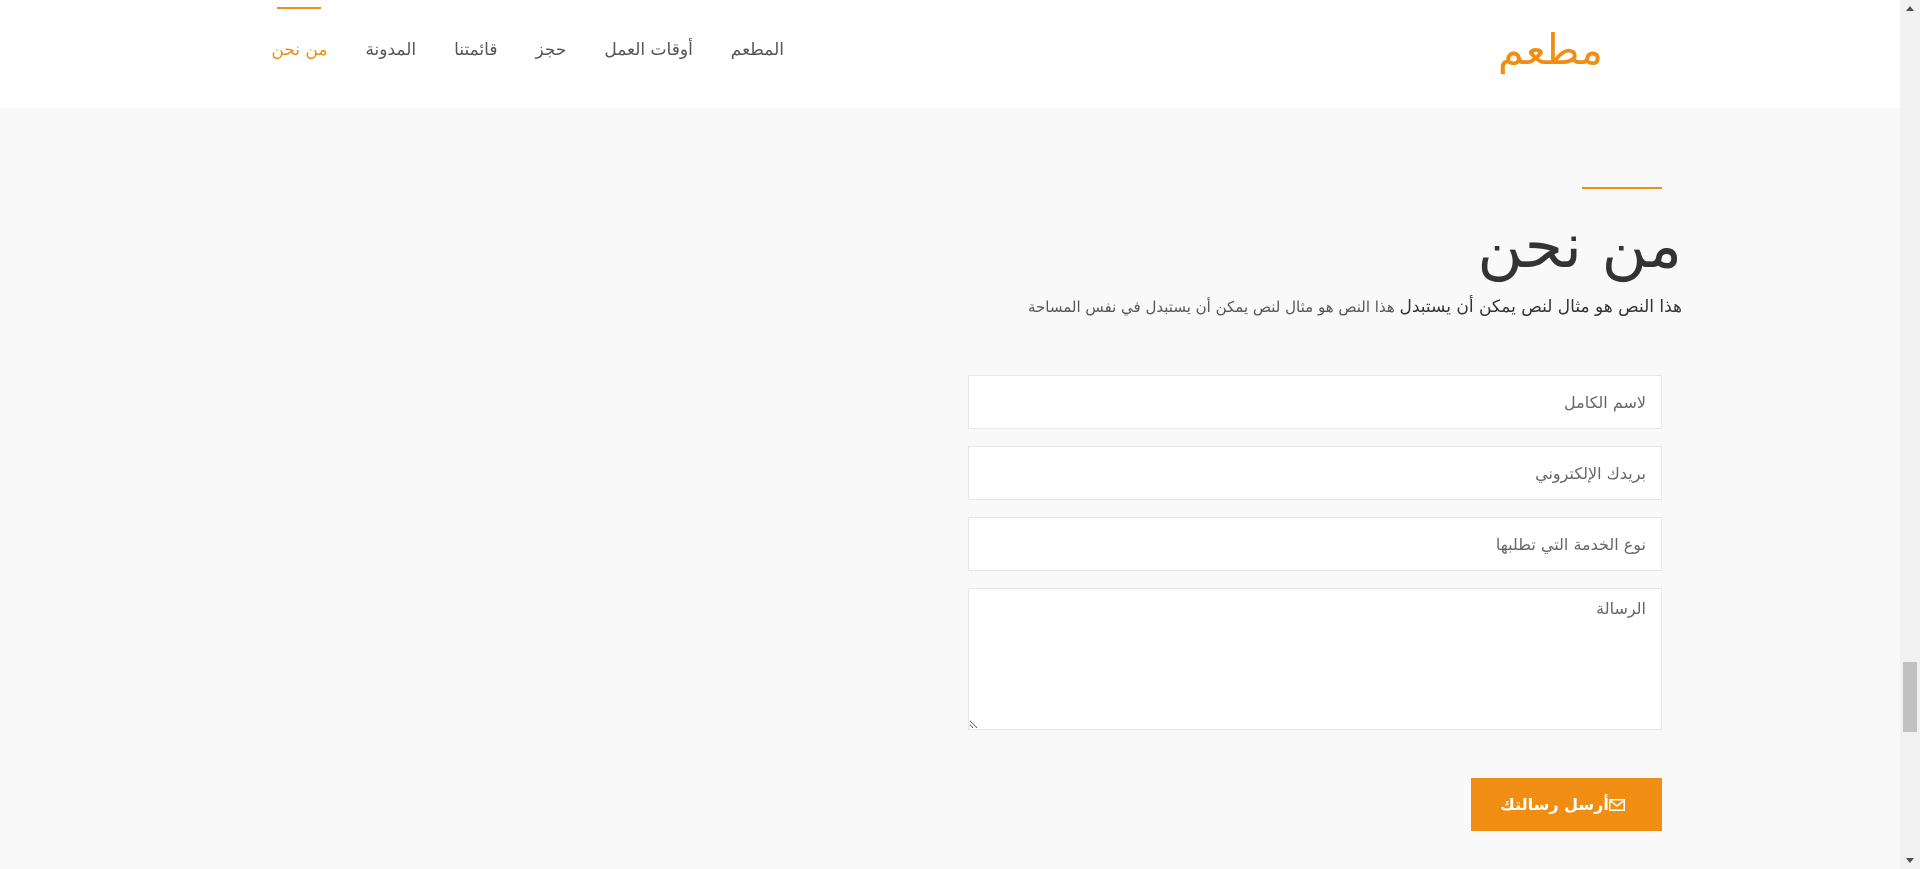  I want to click on nav-item-blog: المدونة, so click(390, 50).